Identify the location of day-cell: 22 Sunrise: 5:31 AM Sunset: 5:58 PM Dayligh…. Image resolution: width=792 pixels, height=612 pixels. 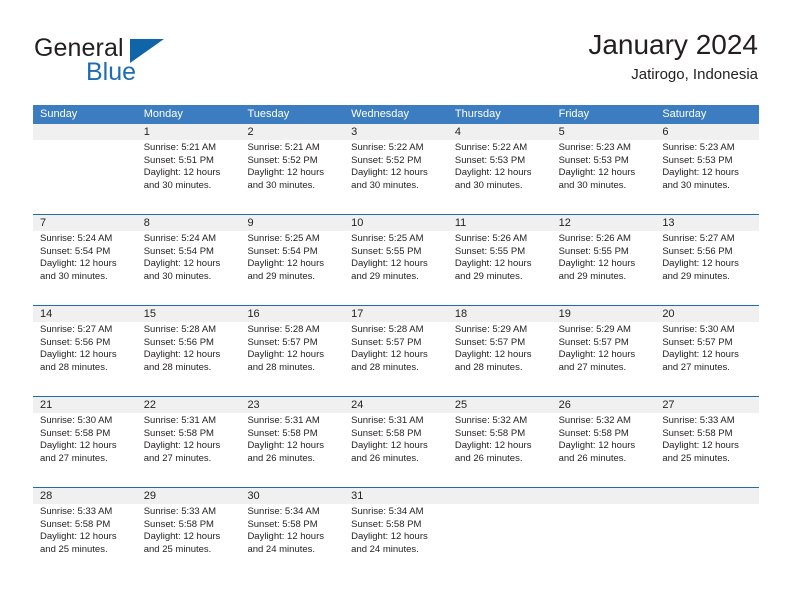
(189, 442).